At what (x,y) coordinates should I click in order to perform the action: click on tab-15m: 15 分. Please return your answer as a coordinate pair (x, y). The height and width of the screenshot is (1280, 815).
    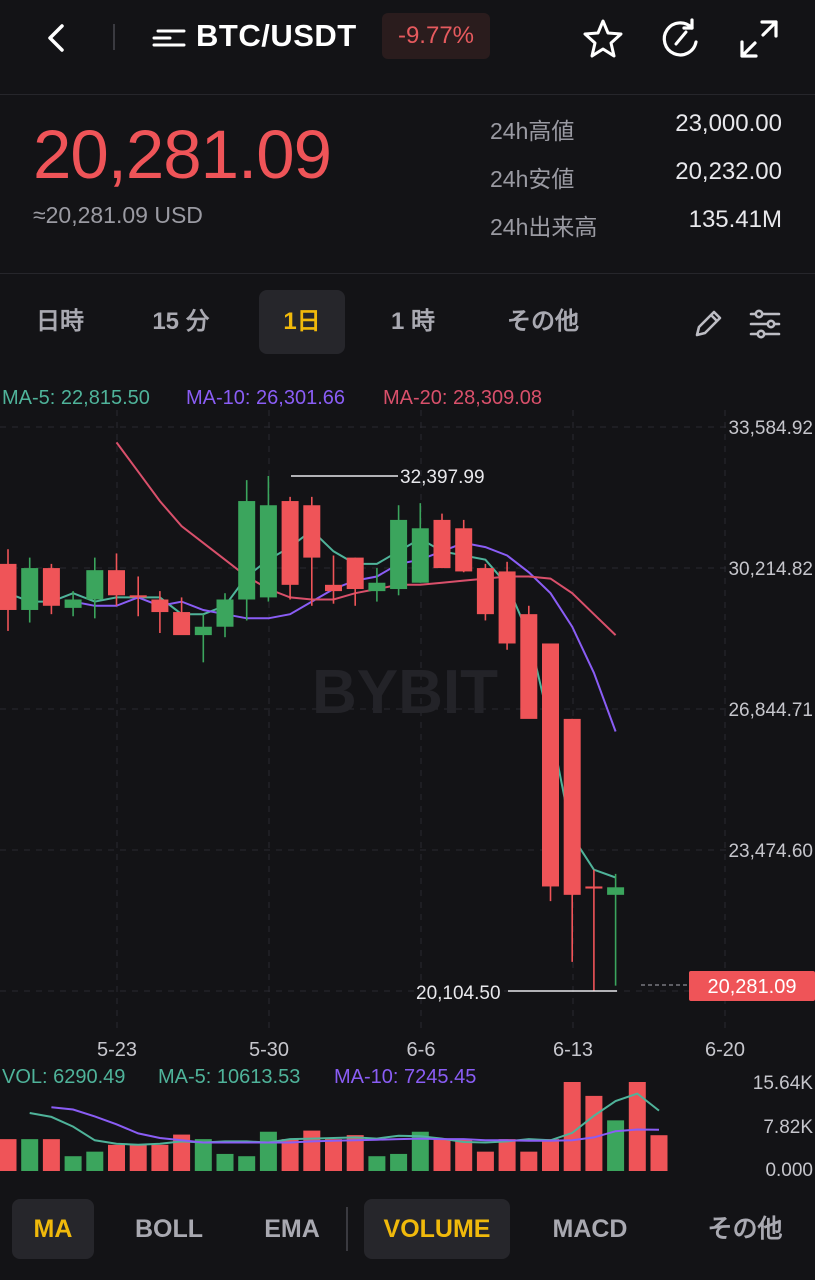
    Looking at the image, I should click on (181, 322).